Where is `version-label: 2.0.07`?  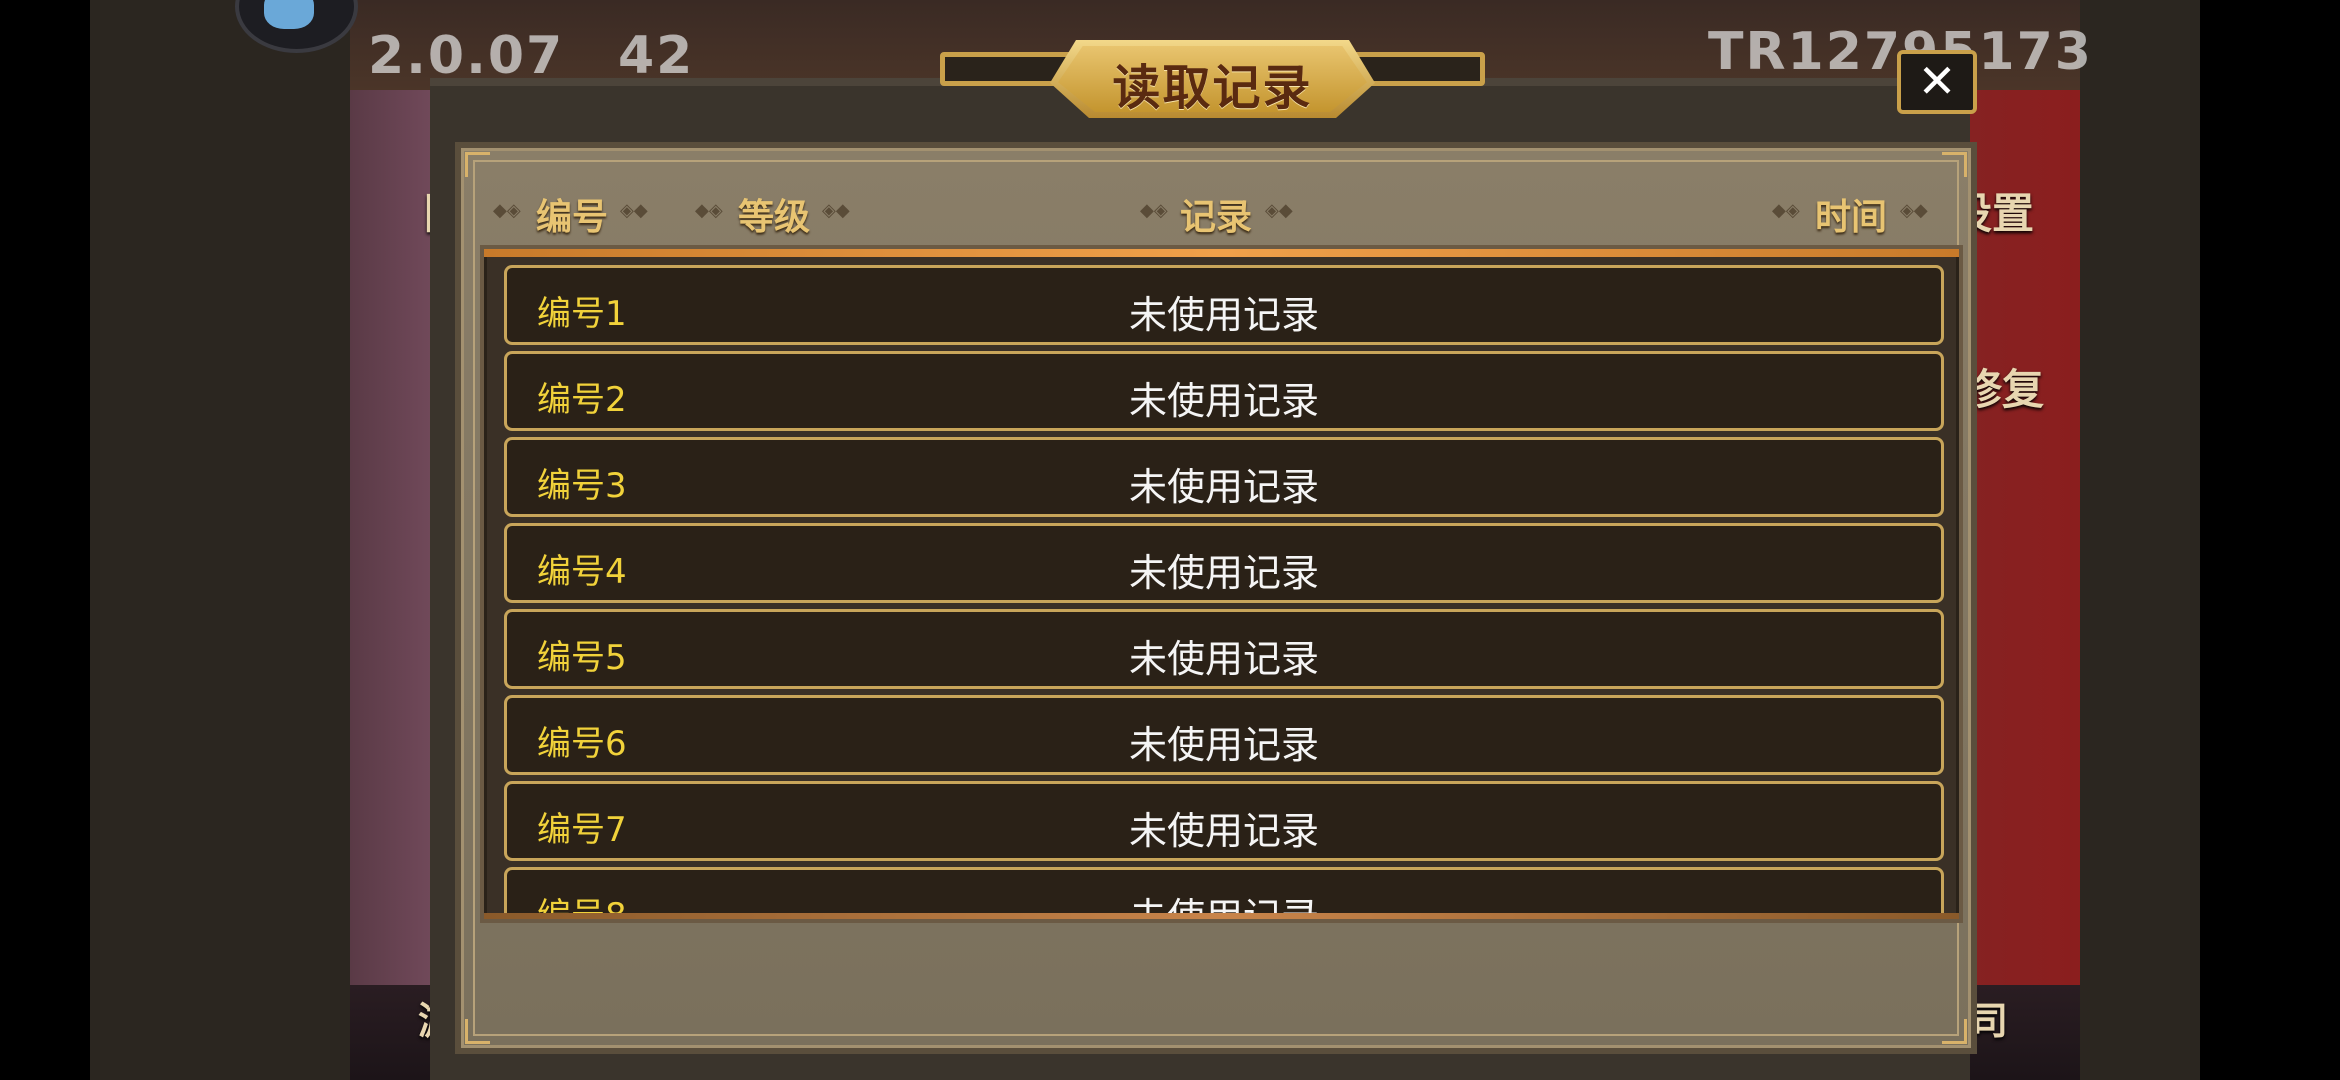
version-label: 2.0.07 is located at coordinates (466, 56).